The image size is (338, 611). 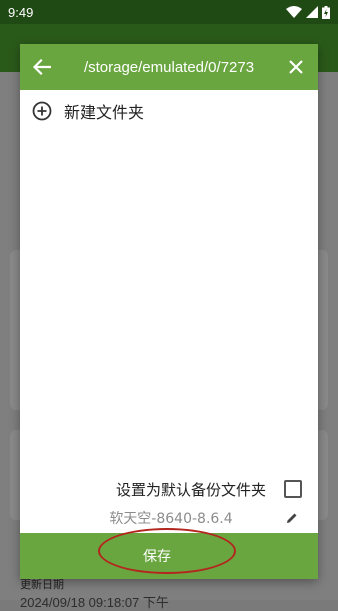 I want to click on dialog-header: /storage/emulated/0/7273, so click(x=169, y=67).